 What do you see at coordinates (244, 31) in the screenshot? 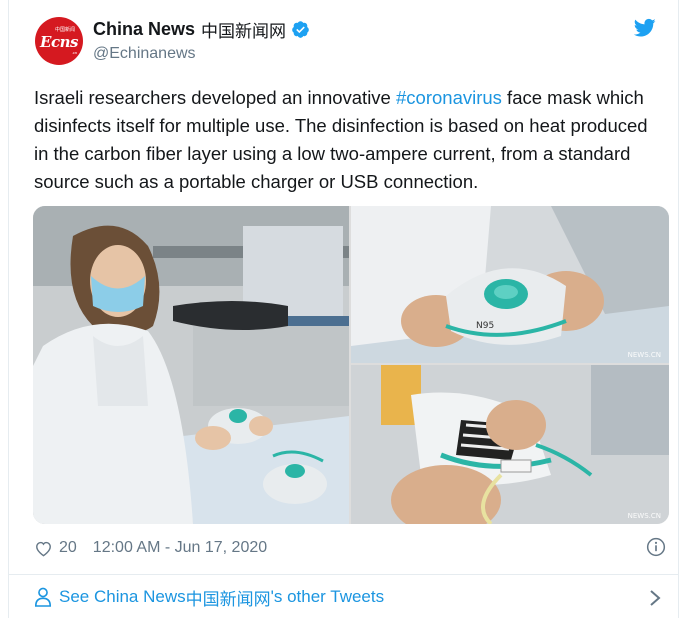
I see `author-name-cn: 中国新闻网` at bounding box center [244, 31].